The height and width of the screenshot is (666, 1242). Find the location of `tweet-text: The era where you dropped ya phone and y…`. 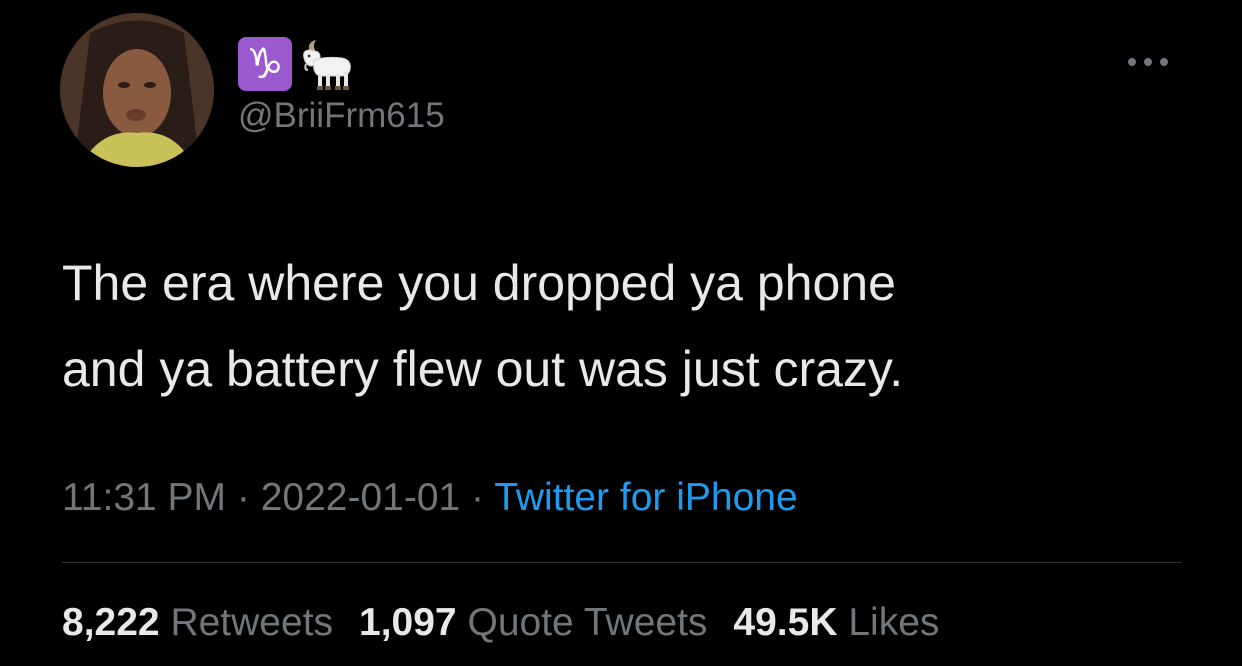

tweet-text: The era where you dropped ya phone and y… is located at coordinates (483, 326).